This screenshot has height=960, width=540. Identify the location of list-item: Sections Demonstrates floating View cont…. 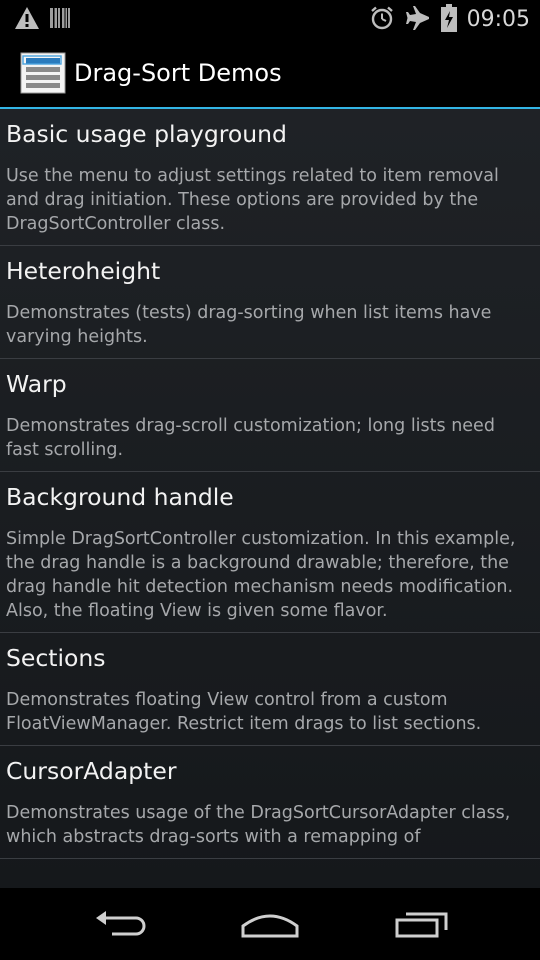
(270, 689).